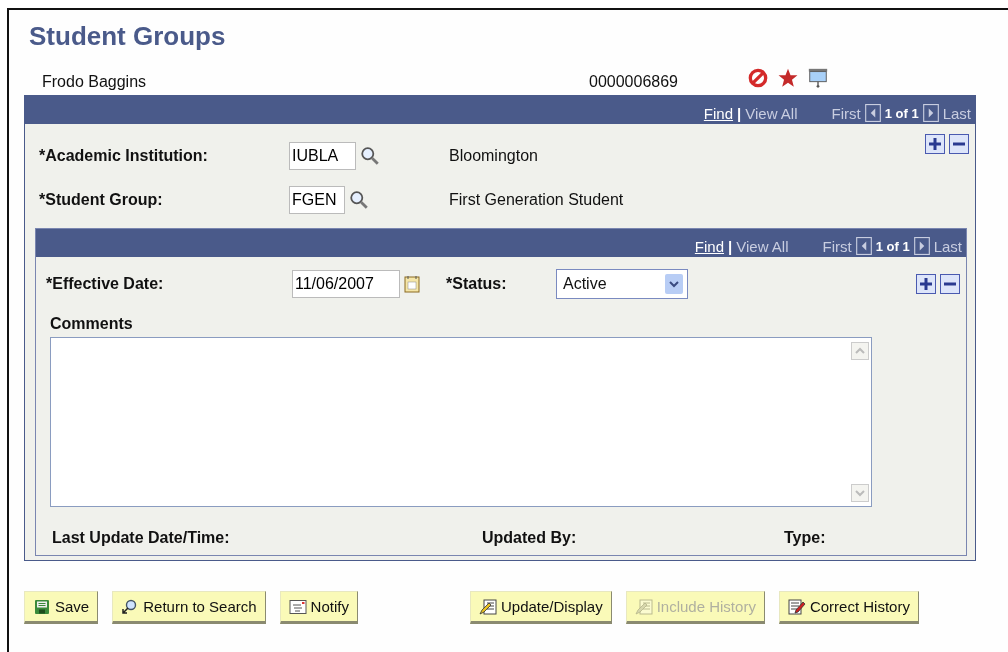 Image resolution: width=1008 pixels, height=652 pixels. I want to click on chevron-down-icon, so click(674, 284).